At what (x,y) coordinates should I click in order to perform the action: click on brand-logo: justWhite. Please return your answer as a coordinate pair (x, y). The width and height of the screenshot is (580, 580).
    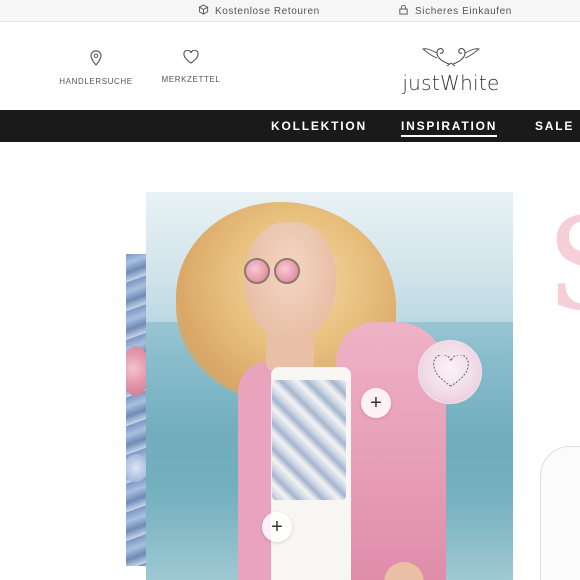
    Looking at the image, I should click on (451, 69).